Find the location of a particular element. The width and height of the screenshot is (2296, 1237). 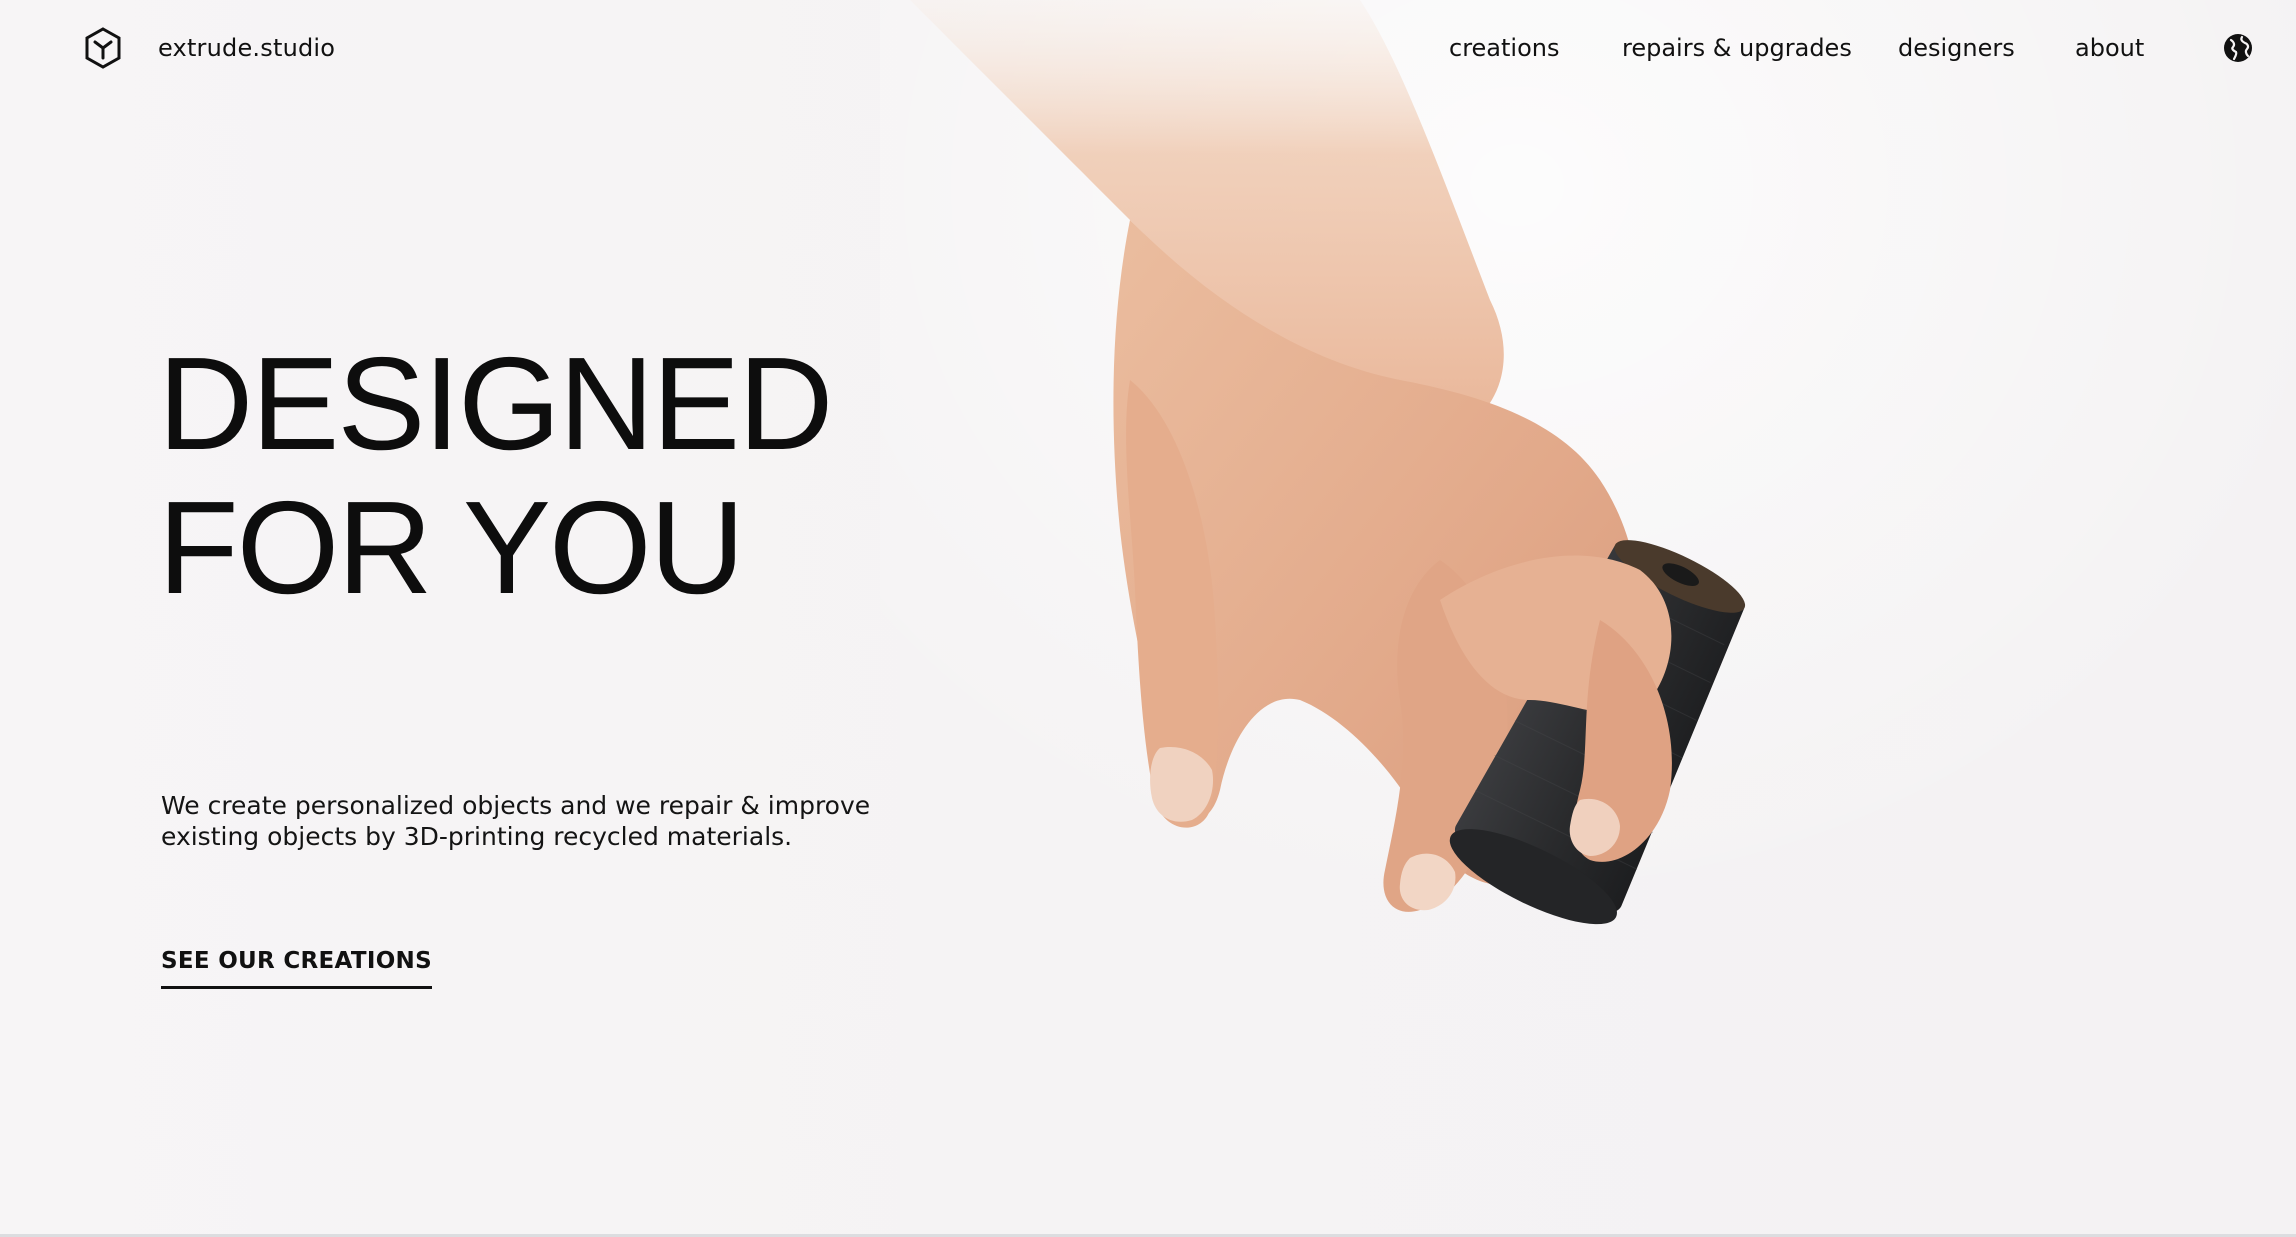

globe-icon is located at coordinates (2238, 48).